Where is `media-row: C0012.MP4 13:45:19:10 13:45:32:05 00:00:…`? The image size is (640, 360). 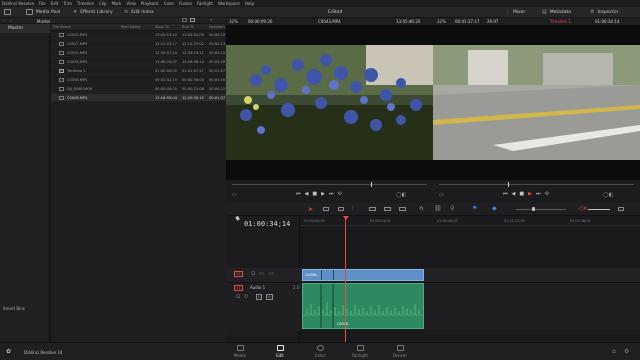 media-row: C0012.MP4 13:45:19:10 13:45:32:05 00:00:… is located at coordinates (138, 35).